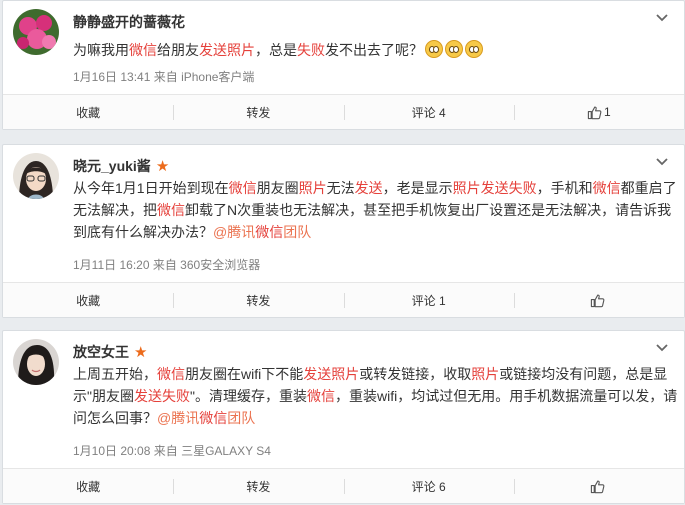 This screenshot has height=505, width=685. I want to click on comment-button: 评论 1, so click(428, 300).